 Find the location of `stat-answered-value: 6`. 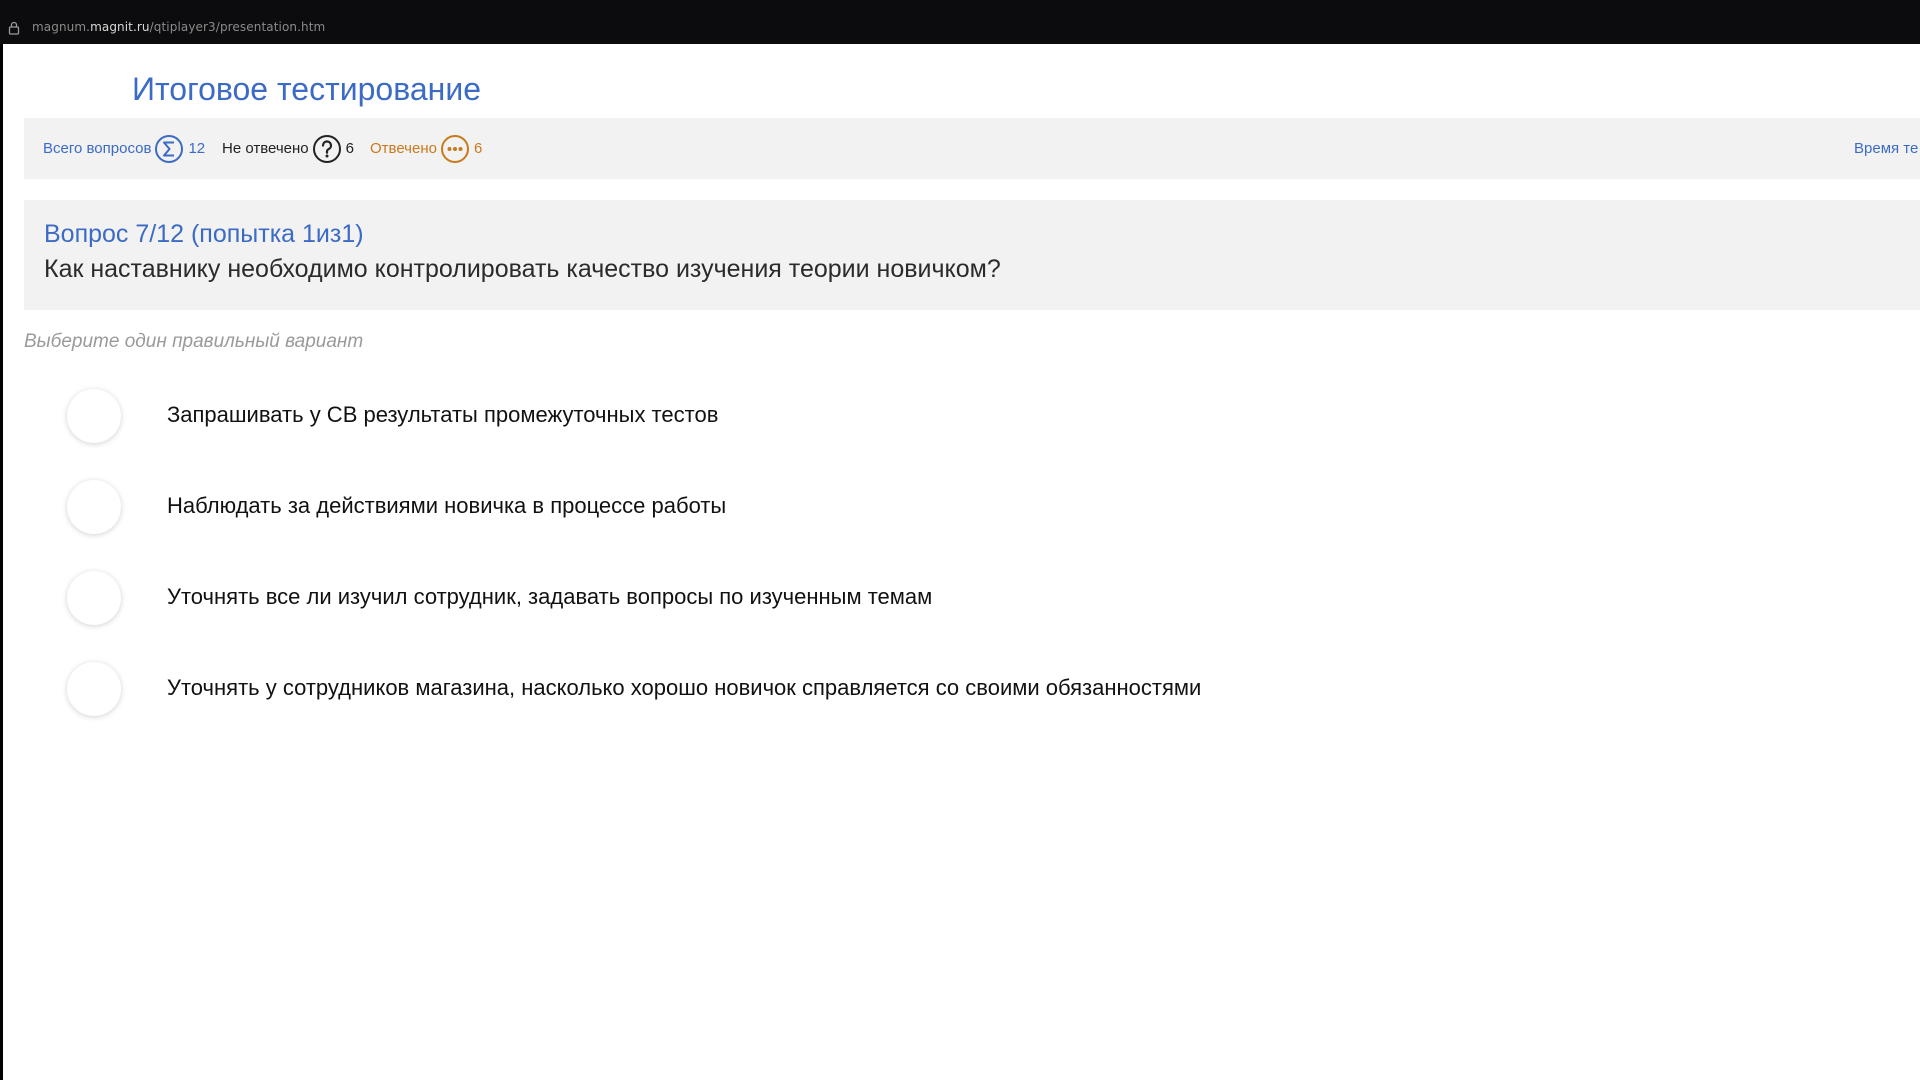

stat-answered-value: 6 is located at coordinates (478, 148).